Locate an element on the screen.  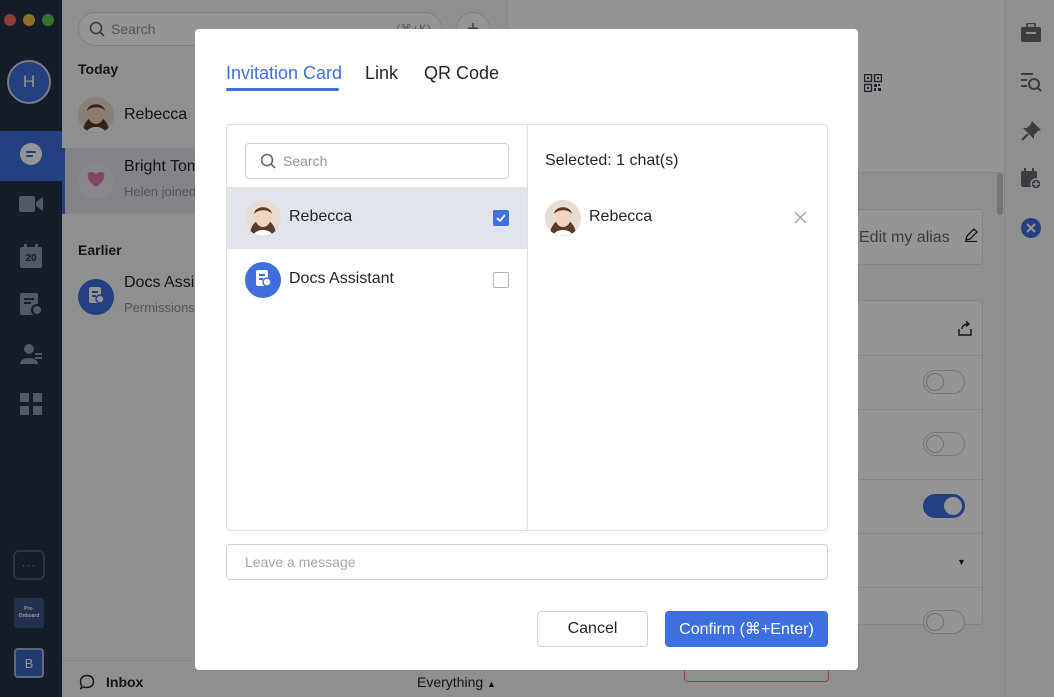
candidate-docs-assistant: Docs Assistant is located at coordinates (377, 280).